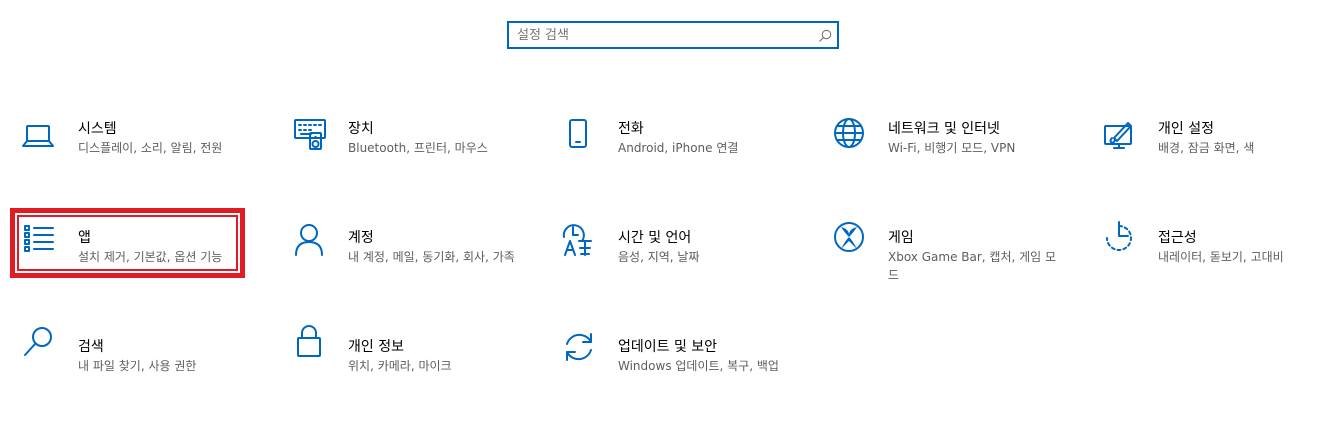 The width and height of the screenshot is (1327, 440). Describe the element at coordinates (361, 129) in the screenshot. I see `tile-title: 장치` at that location.